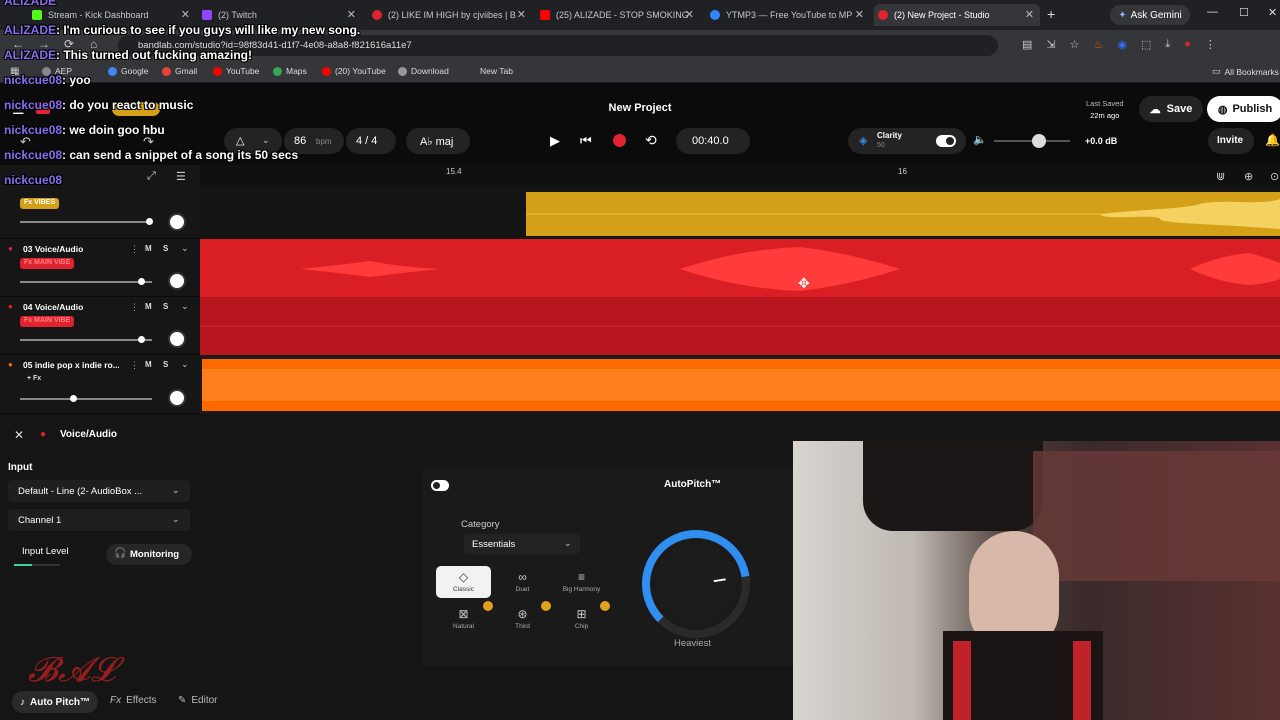 Image resolution: width=1280 pixels, height=720 pixels. I want to click on fit-icon: ⊙, so click(1274, 176).